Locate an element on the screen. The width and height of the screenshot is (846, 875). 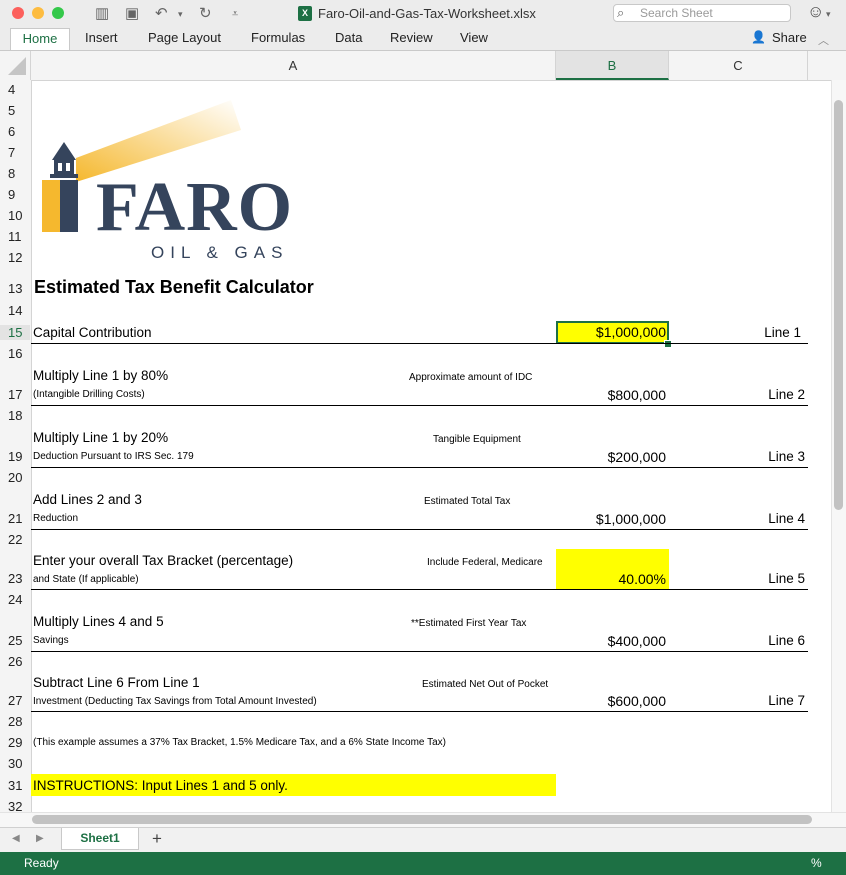
logo-wordmark: FARO is located at coordinates (195, 207).